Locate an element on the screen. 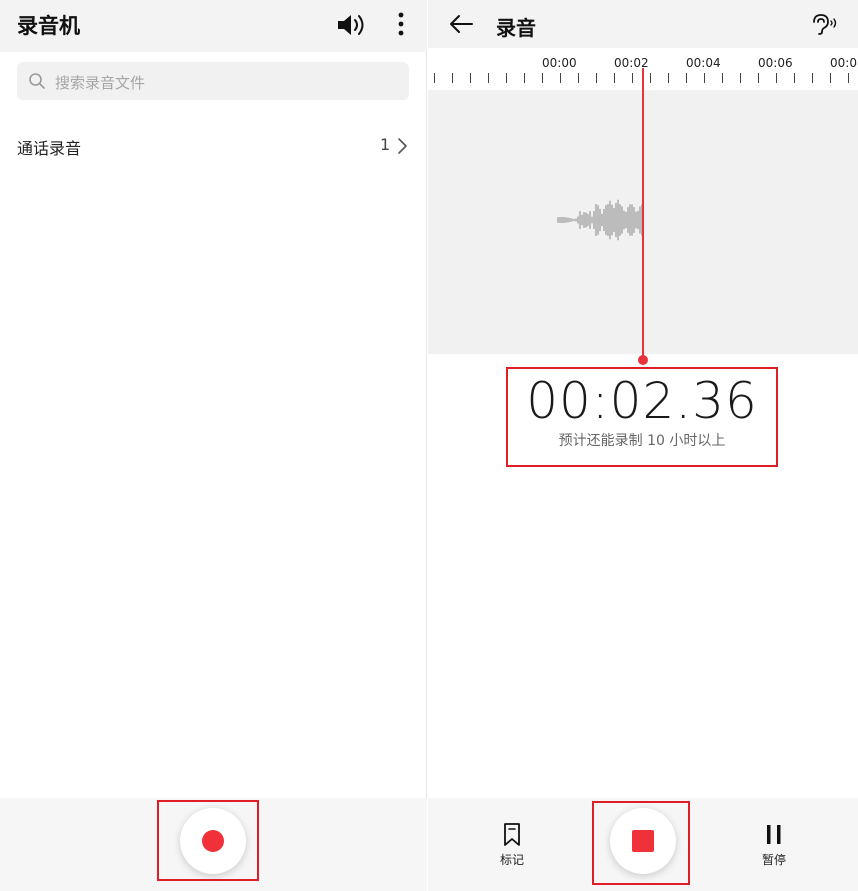  pause-button: 暂停 is located at coordinates (774, 845).